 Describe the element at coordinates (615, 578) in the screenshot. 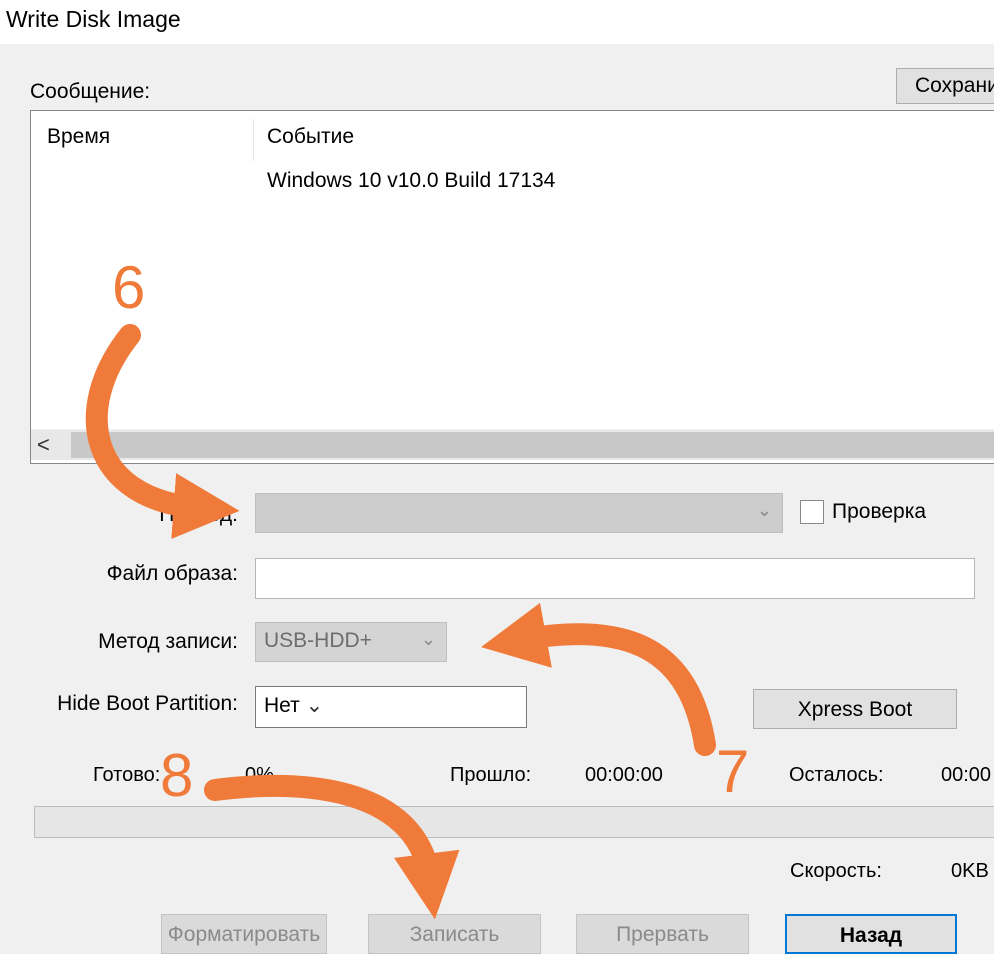

I see `image-file-input` at that location.